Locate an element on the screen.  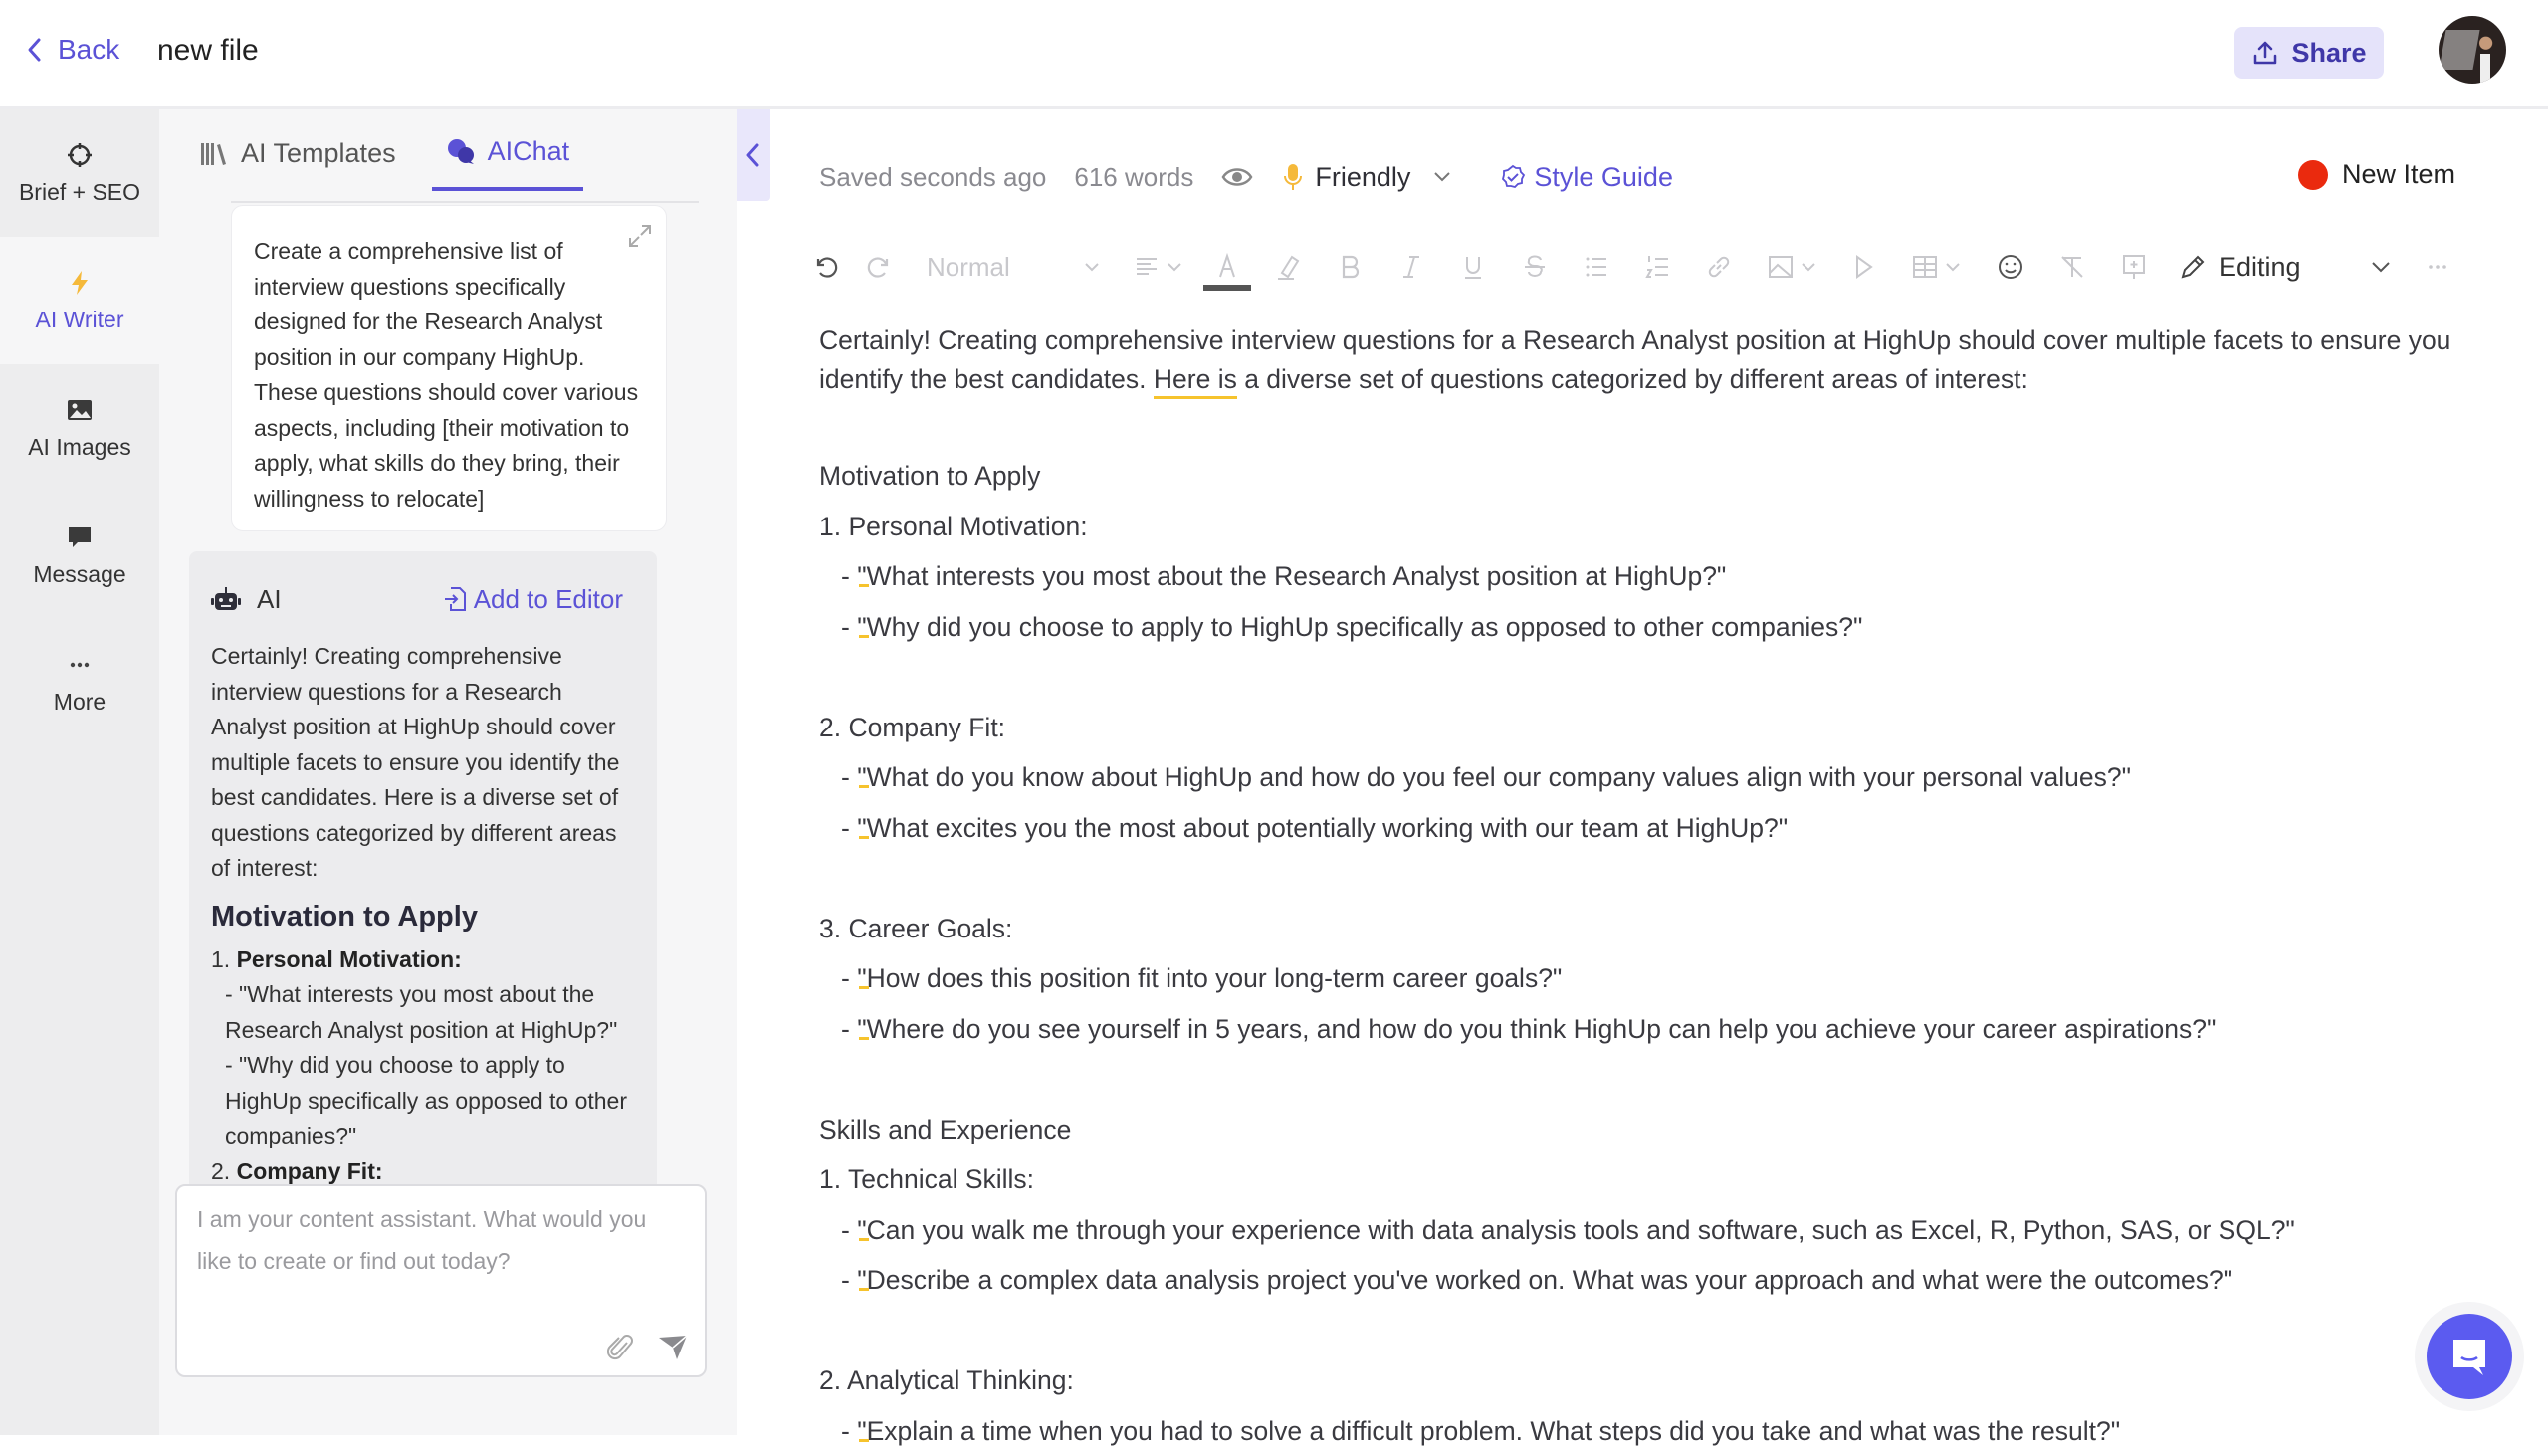
tone-selector: Friendly is located at coordinates (1367, 177).